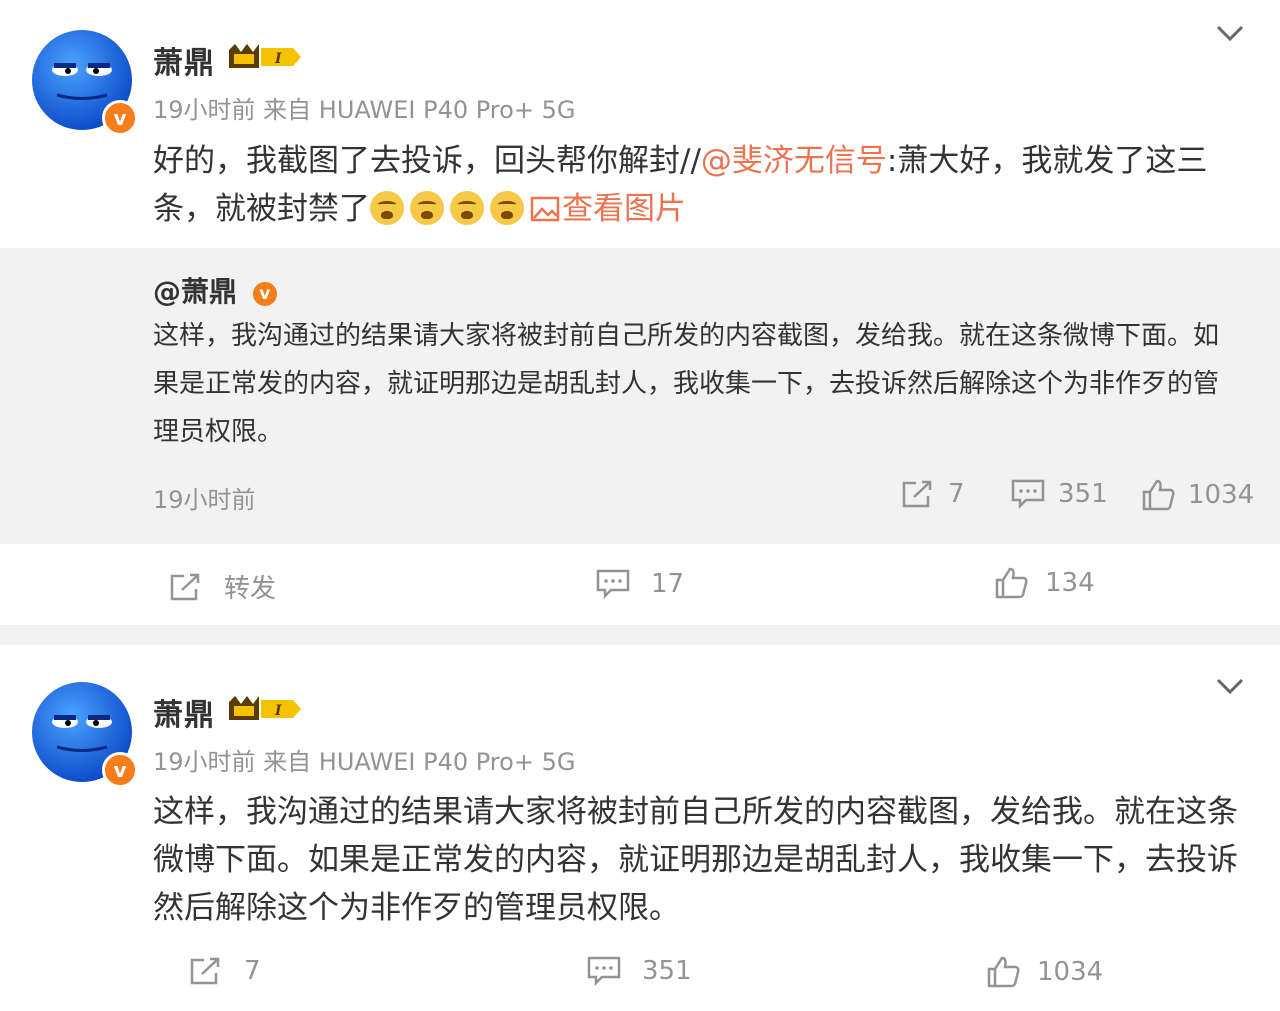  I want to click on quoted-like-button: 1034, so click(1197, 495).